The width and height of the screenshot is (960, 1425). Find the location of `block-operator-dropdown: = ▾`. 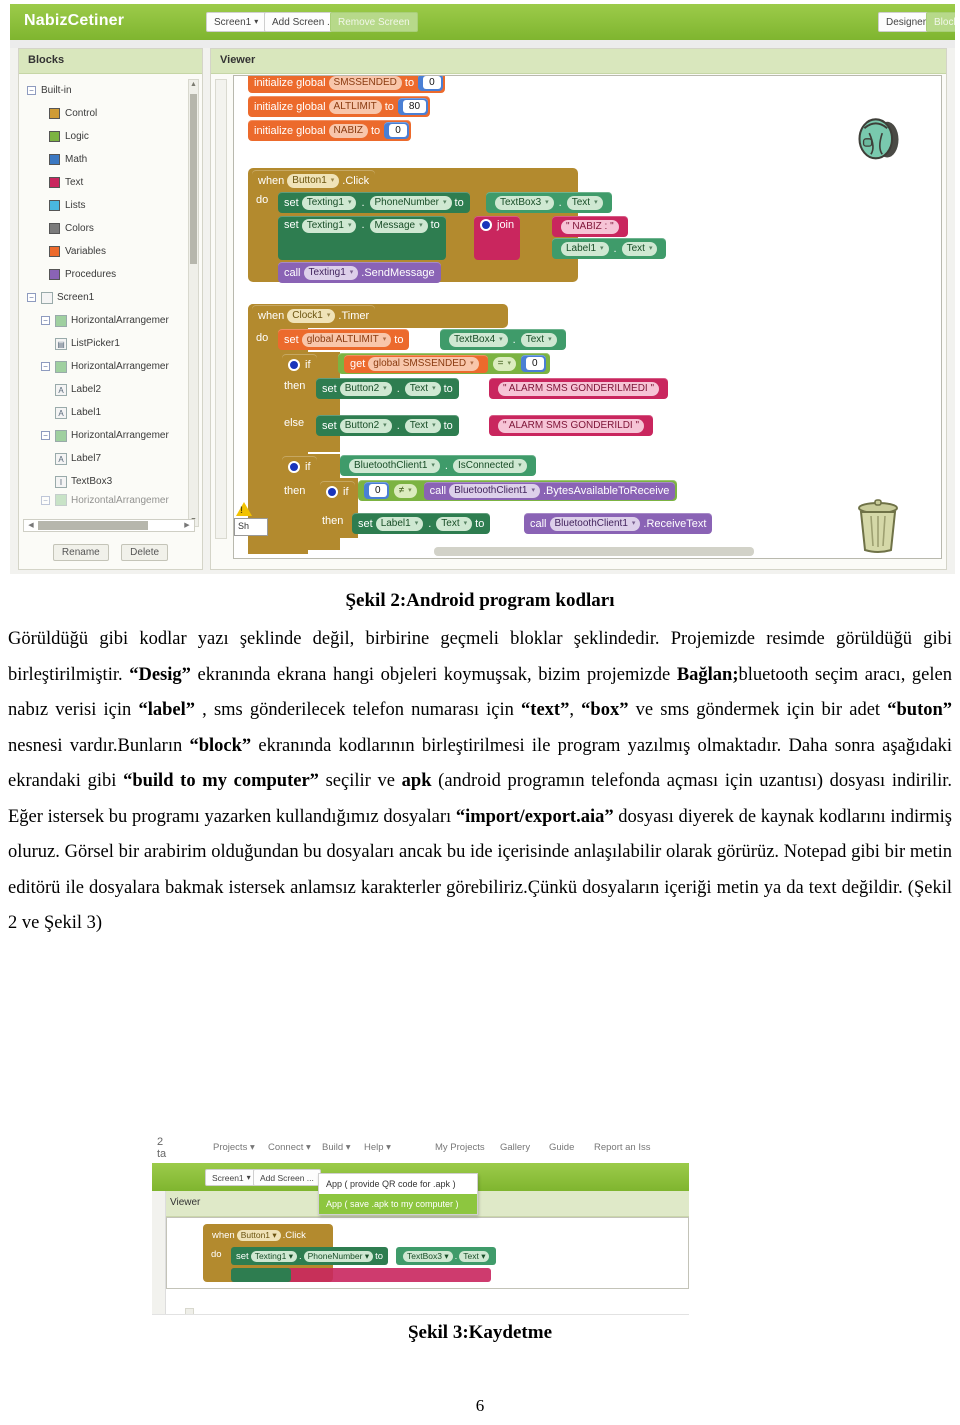

block-operator-dropdown: = ▾ is located at coordinates (504, 363).